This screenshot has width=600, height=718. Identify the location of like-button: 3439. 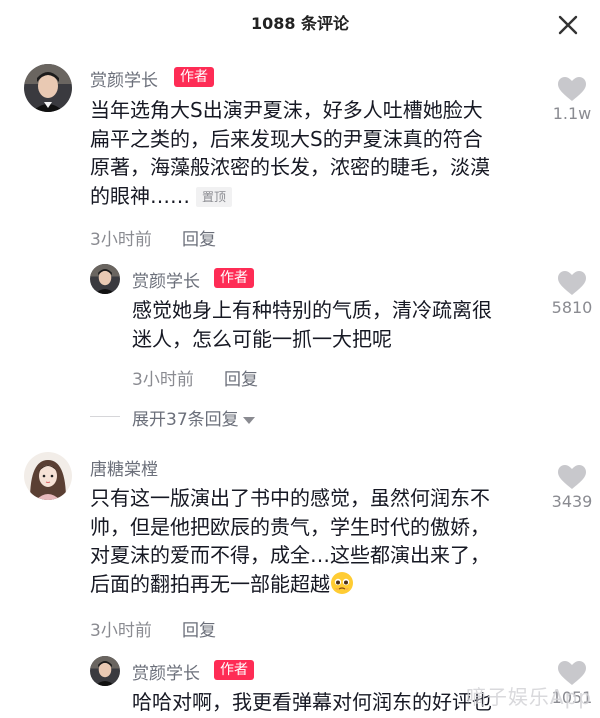
(571, 487).